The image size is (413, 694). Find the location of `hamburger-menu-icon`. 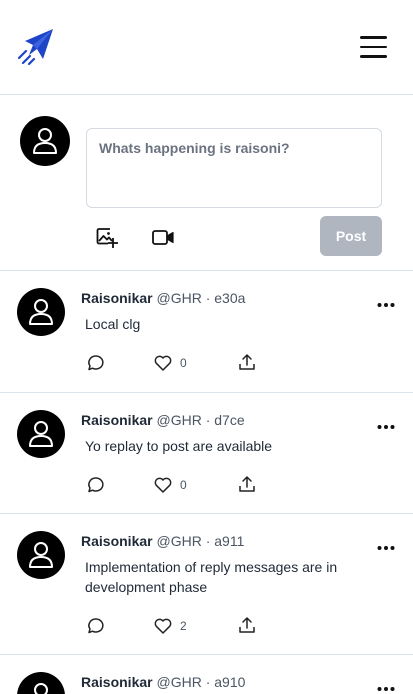

hamburger-menu-icon is located at coordinates (375, 48).